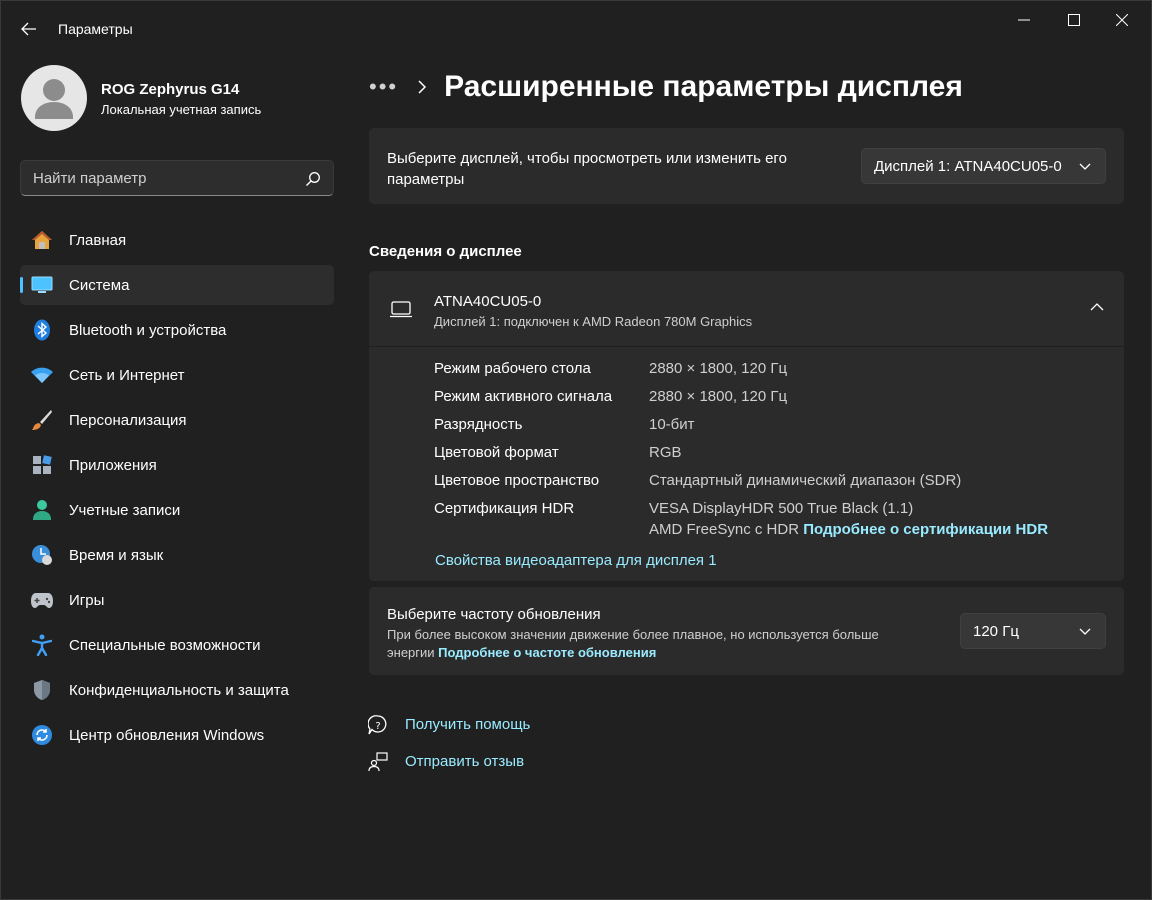 The height and width of the screenshot is (900, 1152). What do you see at coordinates (576, 29) in the screenshot?
I see `title-bar: Параметры` at bounding box center [576, 29].